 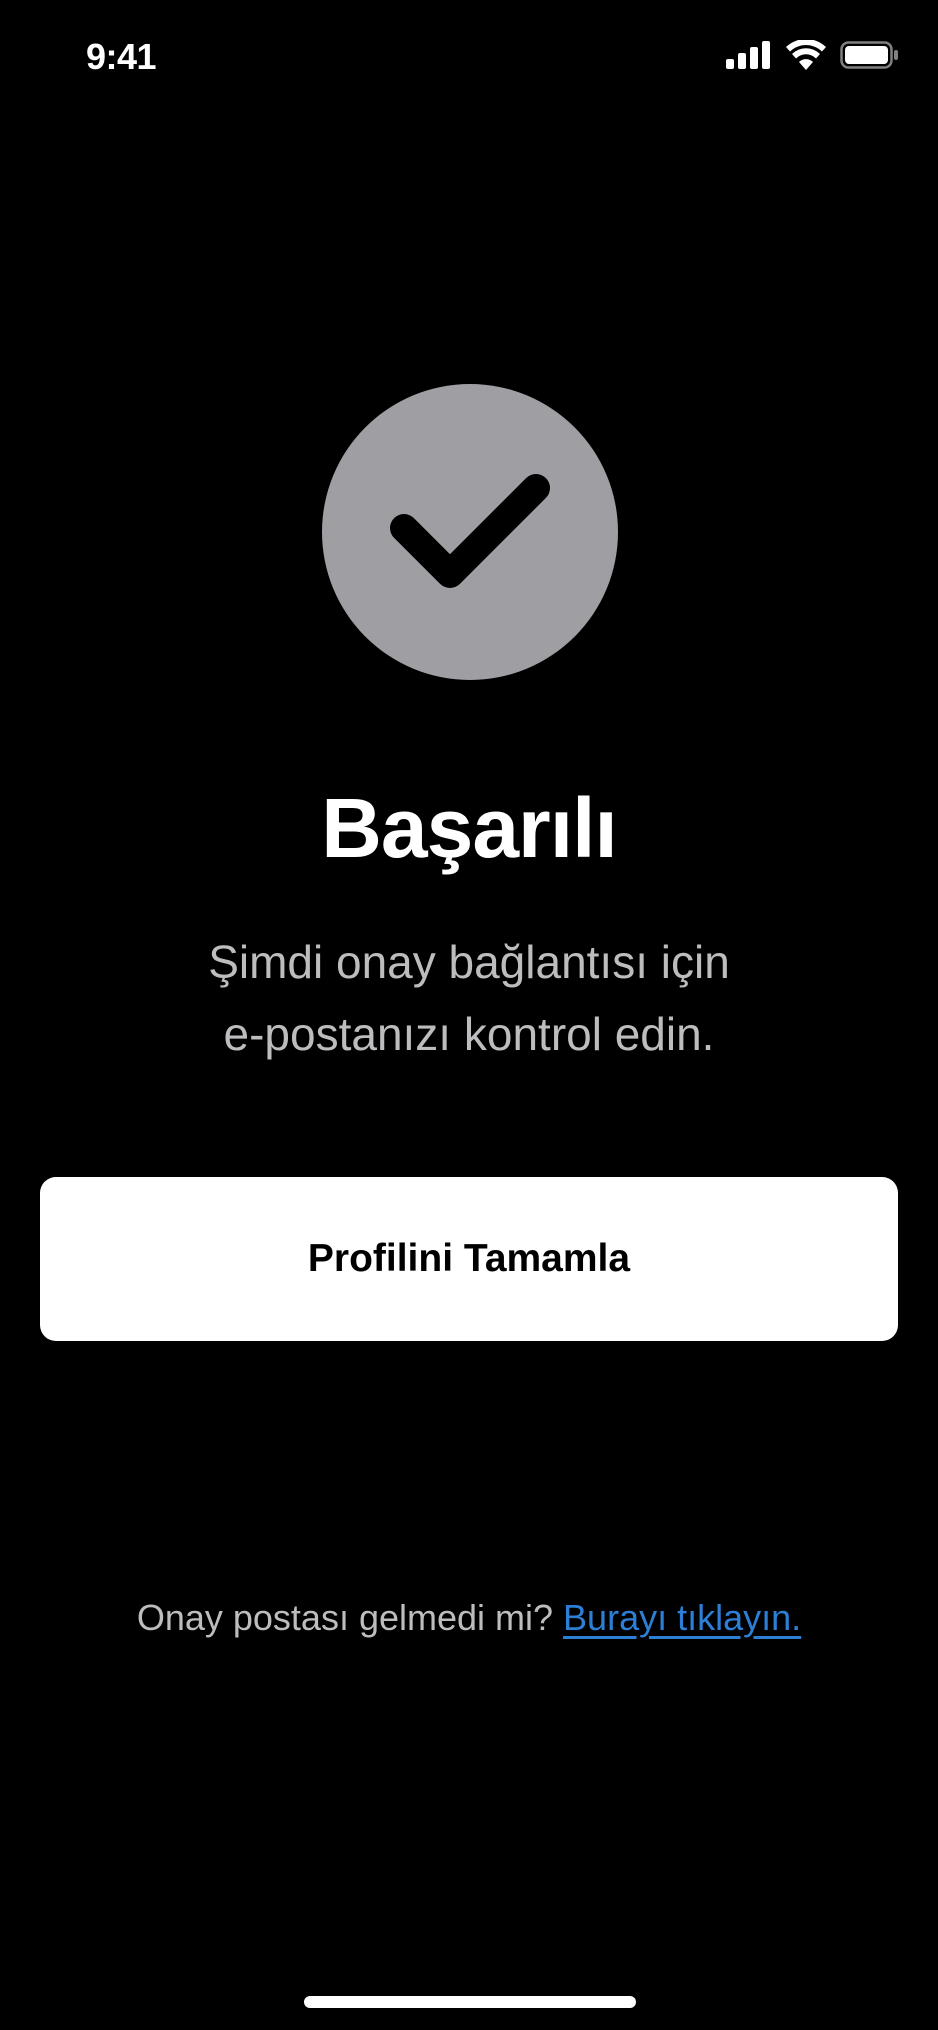 I want to click on resend-link: Burayı tıklayın., so click(x=682, y=1617).